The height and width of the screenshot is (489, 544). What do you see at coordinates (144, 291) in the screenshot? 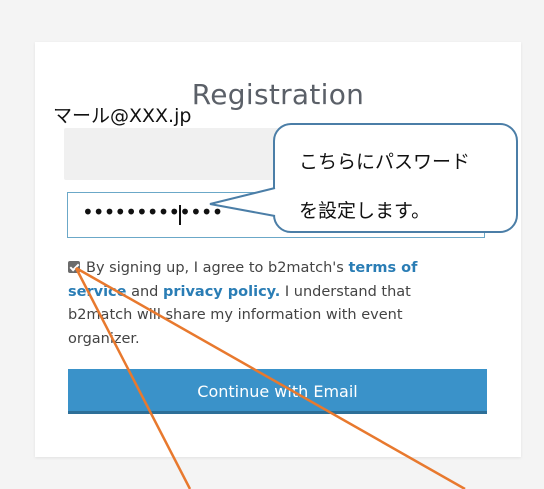
I see `terms-and: and` at bounding box center [144, 291].